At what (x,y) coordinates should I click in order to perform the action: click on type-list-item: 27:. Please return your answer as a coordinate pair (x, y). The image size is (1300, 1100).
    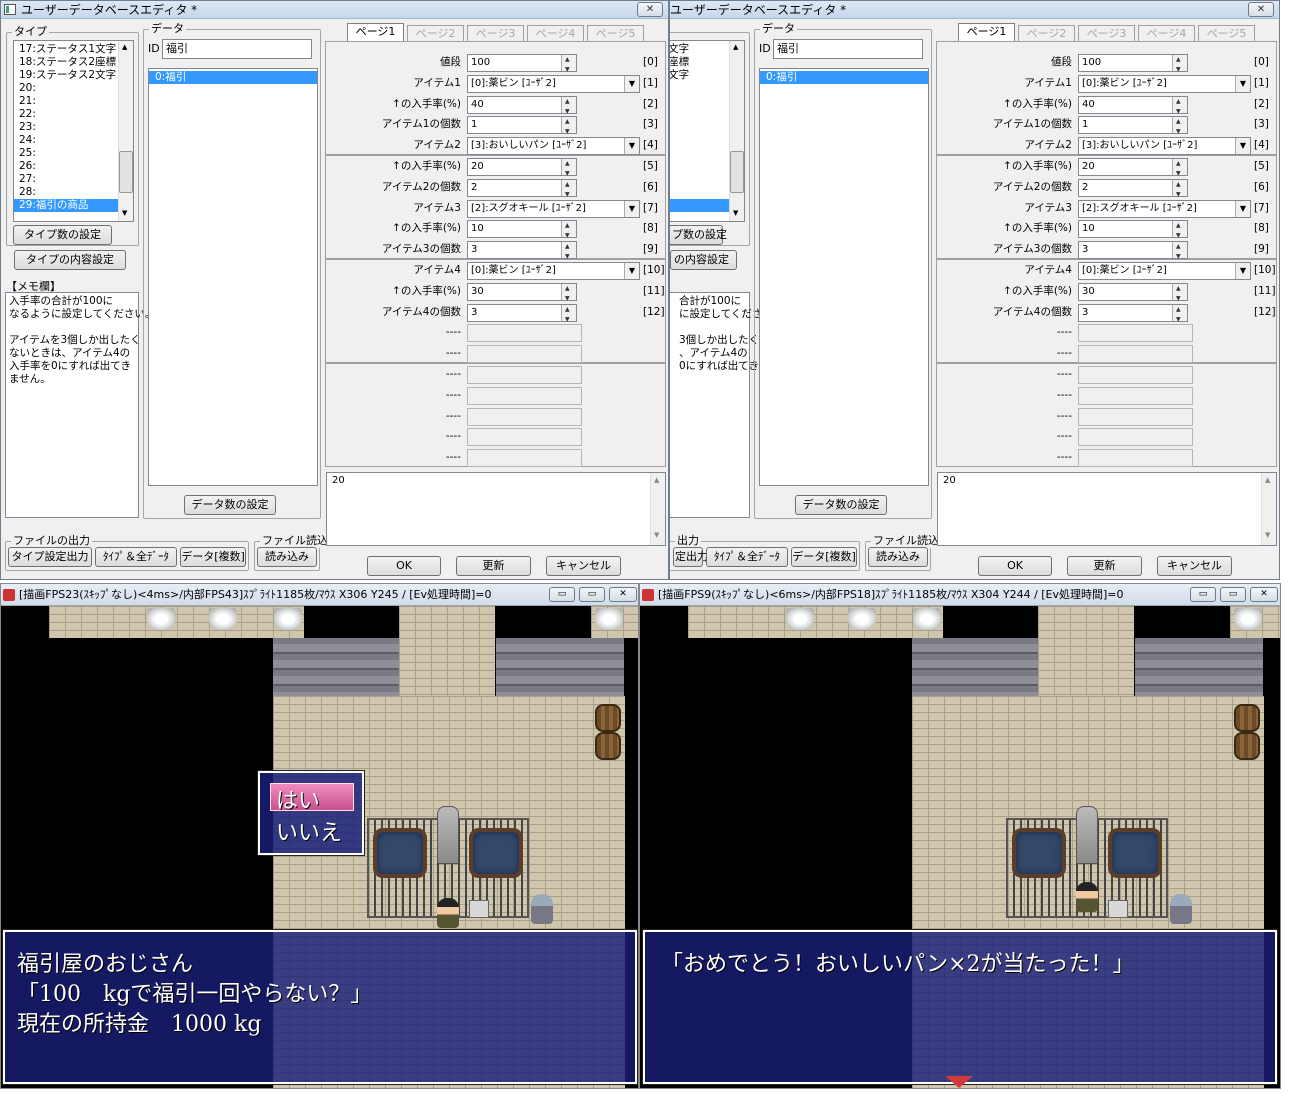
    Looking at the image, I should click on (67, 179).